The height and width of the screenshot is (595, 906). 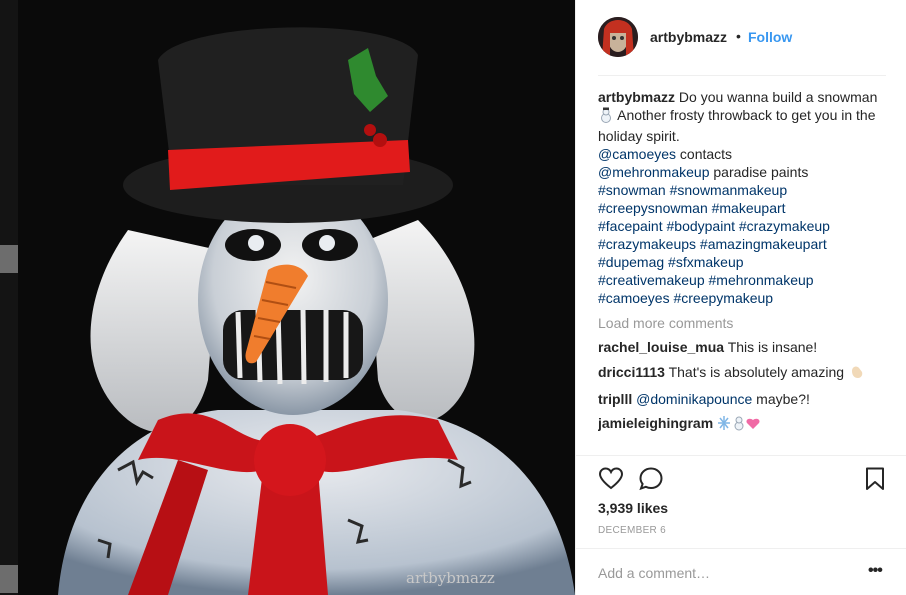 I want to click on add-comment-bar: •••, so click(x=741, y=571).